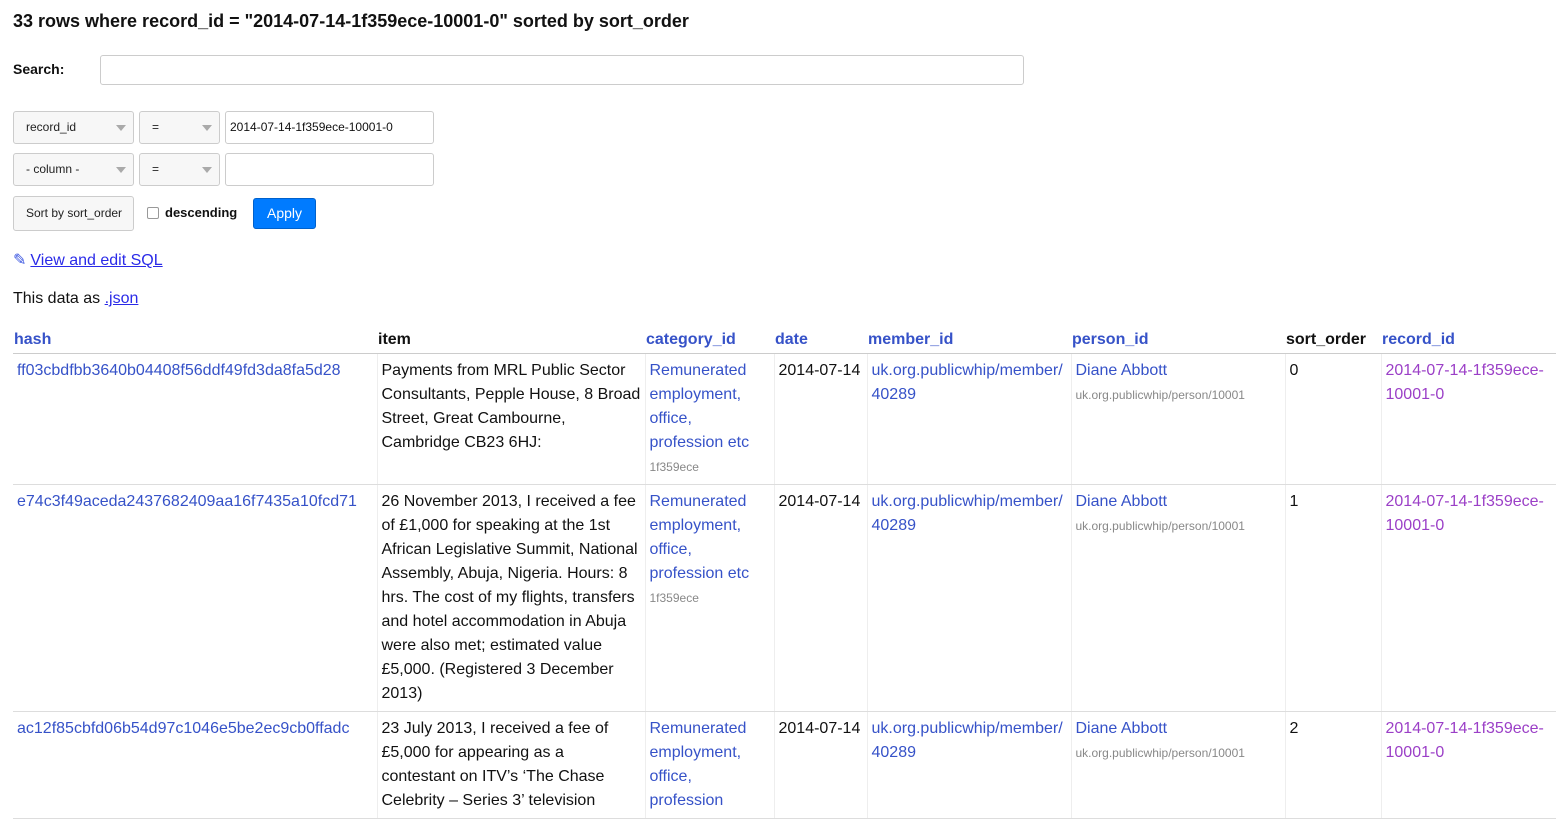 Image resolution: width=1567 pixels, height=819 pixels. What do you see at coordinates (969, 341) in the screenshot?
I see `column-header-member-id: member_id` at bounding box center [969, 341].